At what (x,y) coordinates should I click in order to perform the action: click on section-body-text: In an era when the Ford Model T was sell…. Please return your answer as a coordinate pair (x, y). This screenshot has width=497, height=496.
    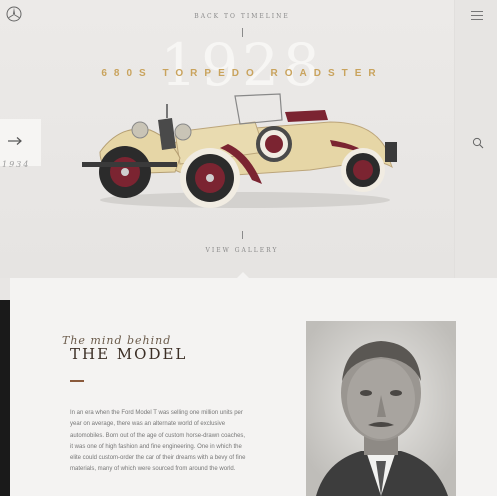
    Looking at the image, I should click on (158, 441).